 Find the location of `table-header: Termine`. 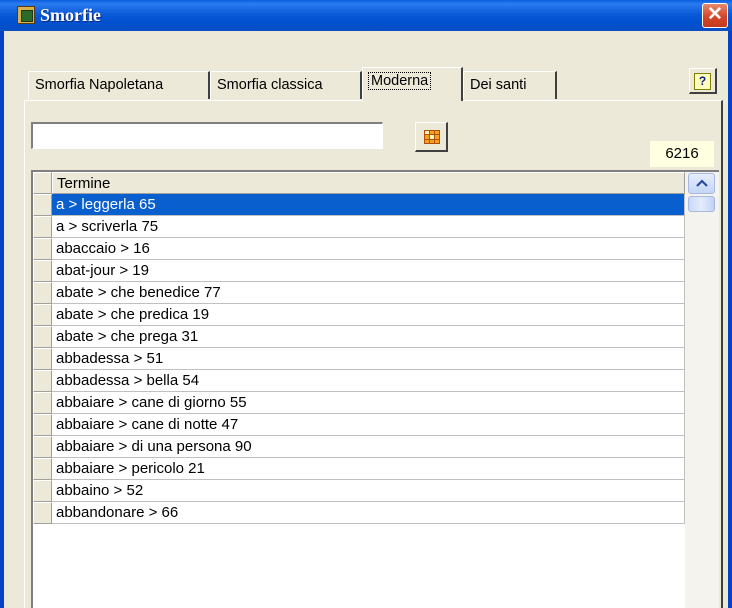

table-header: Termine is located at coordinates (359, 183).